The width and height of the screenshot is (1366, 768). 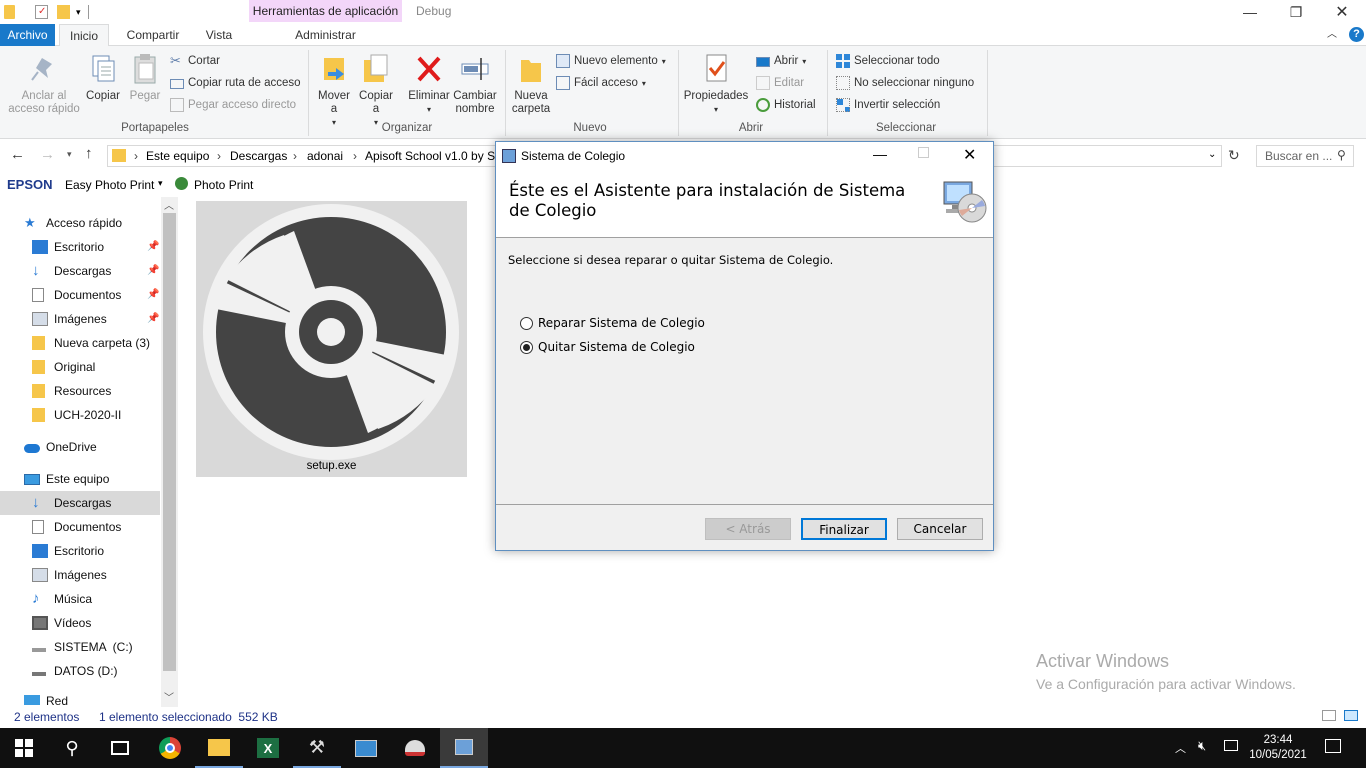 I want to click on paste-shortcut-button: Pegar acceso directo, so click(x=233, y=105).